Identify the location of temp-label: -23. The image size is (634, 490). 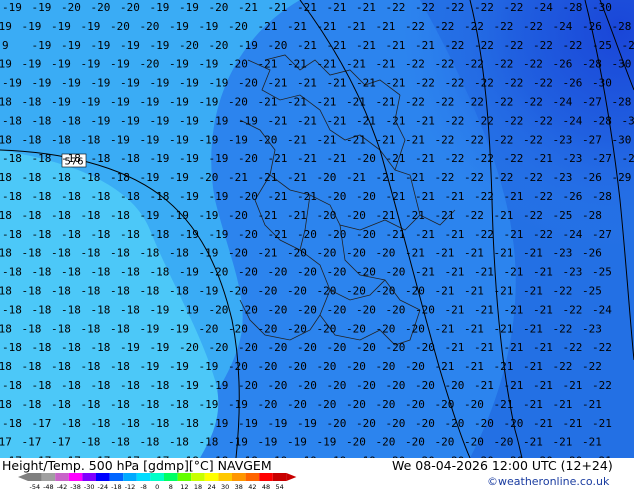
(563, 177).